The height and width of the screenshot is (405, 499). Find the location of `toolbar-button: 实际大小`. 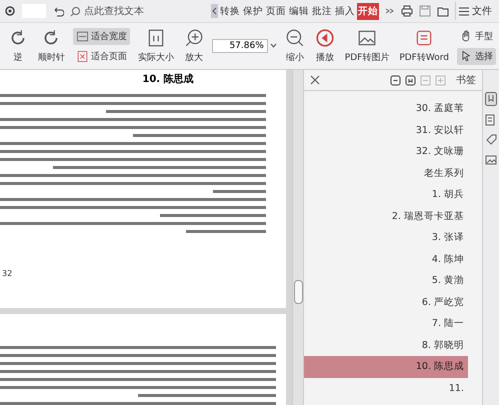

toolbar-button: 实际大小 is located at coordinates (156, 46).